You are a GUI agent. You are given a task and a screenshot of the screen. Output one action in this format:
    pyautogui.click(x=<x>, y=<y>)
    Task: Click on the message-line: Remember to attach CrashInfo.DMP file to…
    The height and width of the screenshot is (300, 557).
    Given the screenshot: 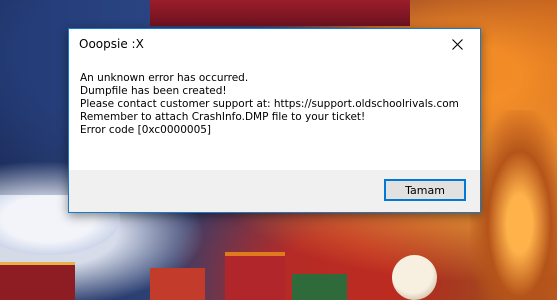 What is the action you would take?
    pyautogui.click(x=223, y=117)
    